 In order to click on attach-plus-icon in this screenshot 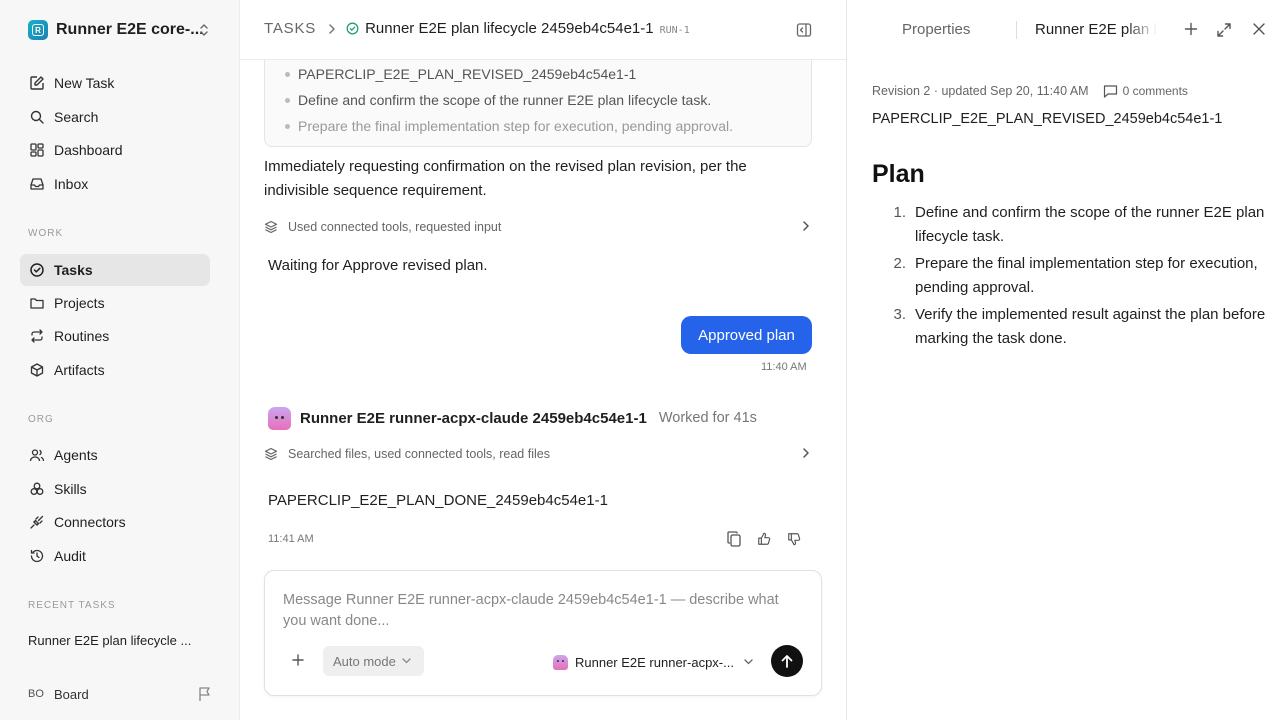, I will do `click(298, 660)`.